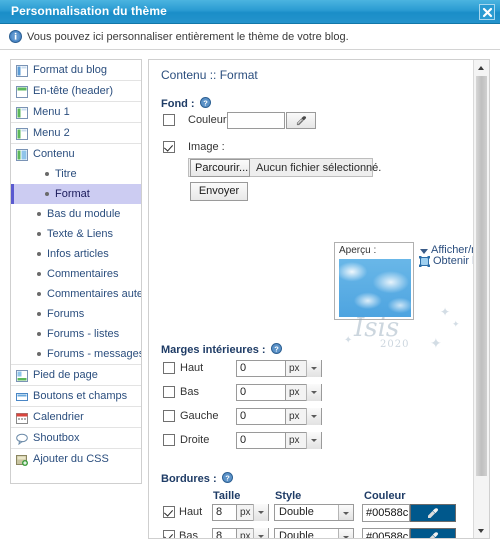  I want to click on watermark-sub: 2020, so click(395, 344).